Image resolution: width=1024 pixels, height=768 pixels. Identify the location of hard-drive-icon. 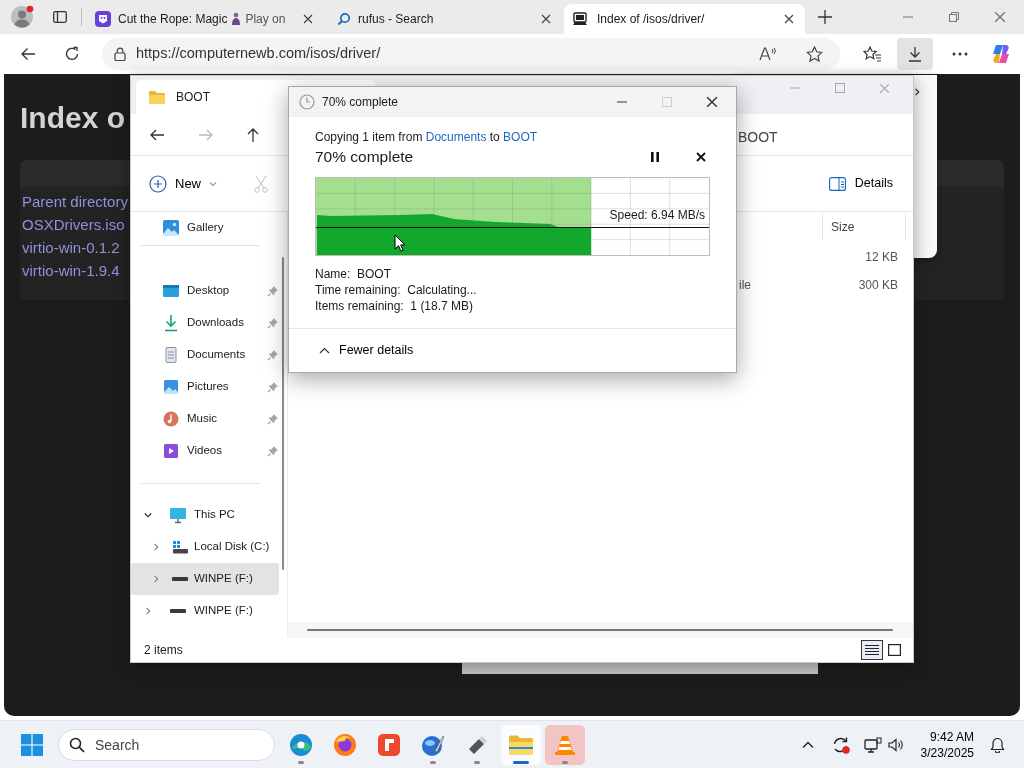
(180, 547).